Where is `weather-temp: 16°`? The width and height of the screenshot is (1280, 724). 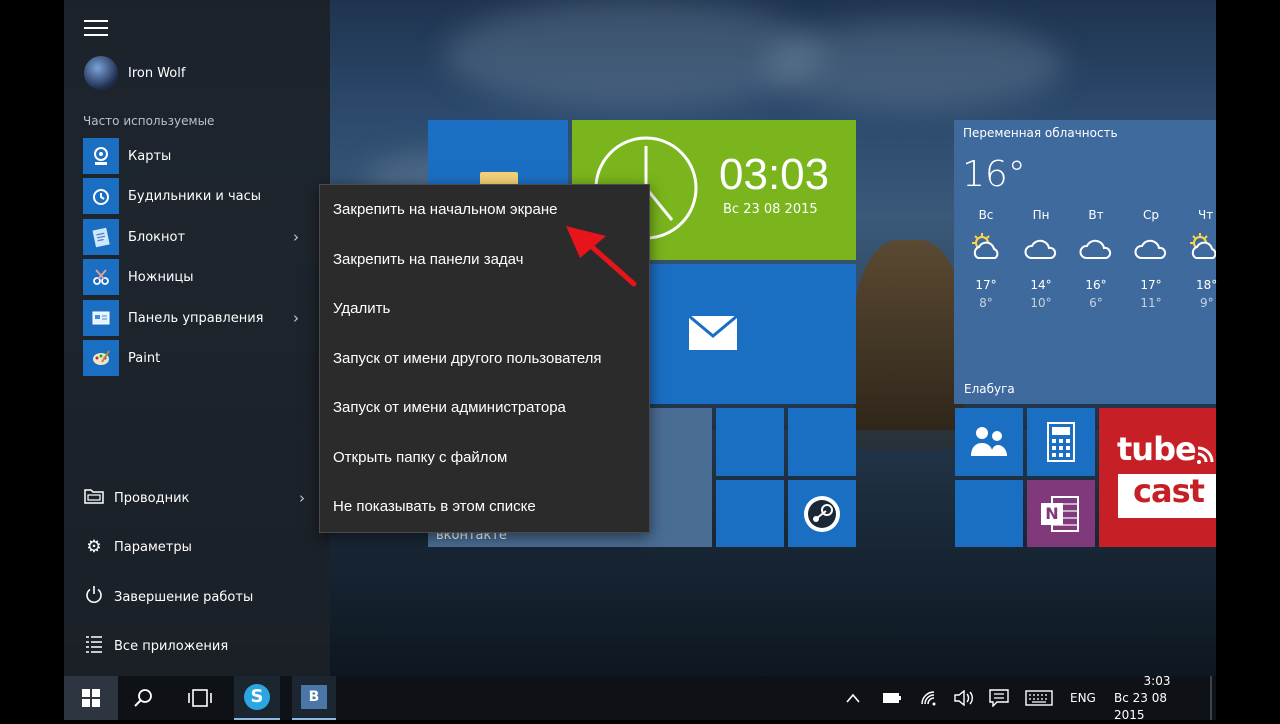
weather-temp: 16° is located at coordinates (994, 174).